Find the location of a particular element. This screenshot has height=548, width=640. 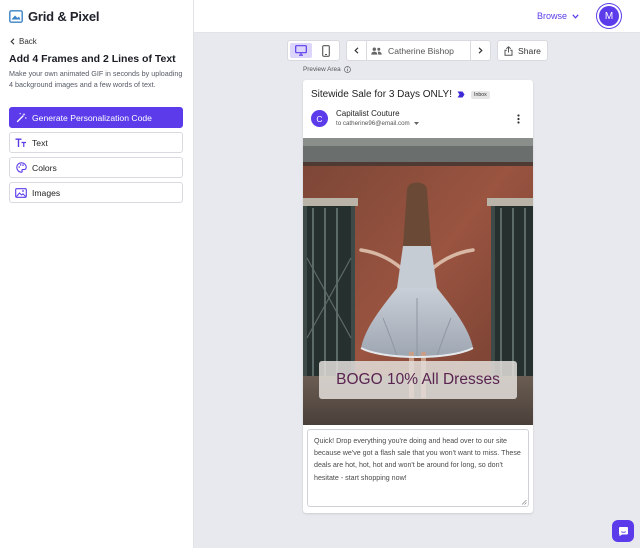

email-subject: Sitewide Sale for 3 Days ONLY! is located at coordinates (381, 94).